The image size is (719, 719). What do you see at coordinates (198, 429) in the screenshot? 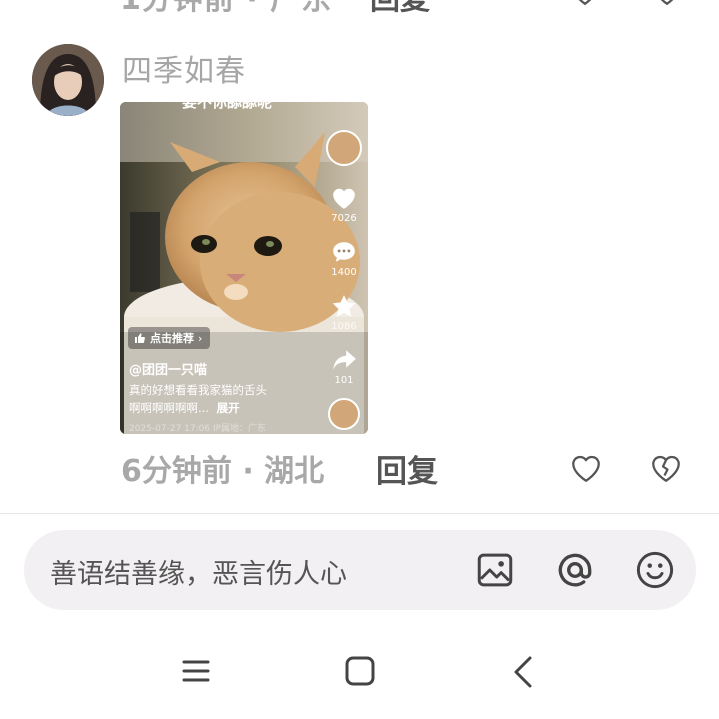
I see `video-footer-text: 2025-07-27 17:06 IP属地：广东` at bounding box center [198, 429].